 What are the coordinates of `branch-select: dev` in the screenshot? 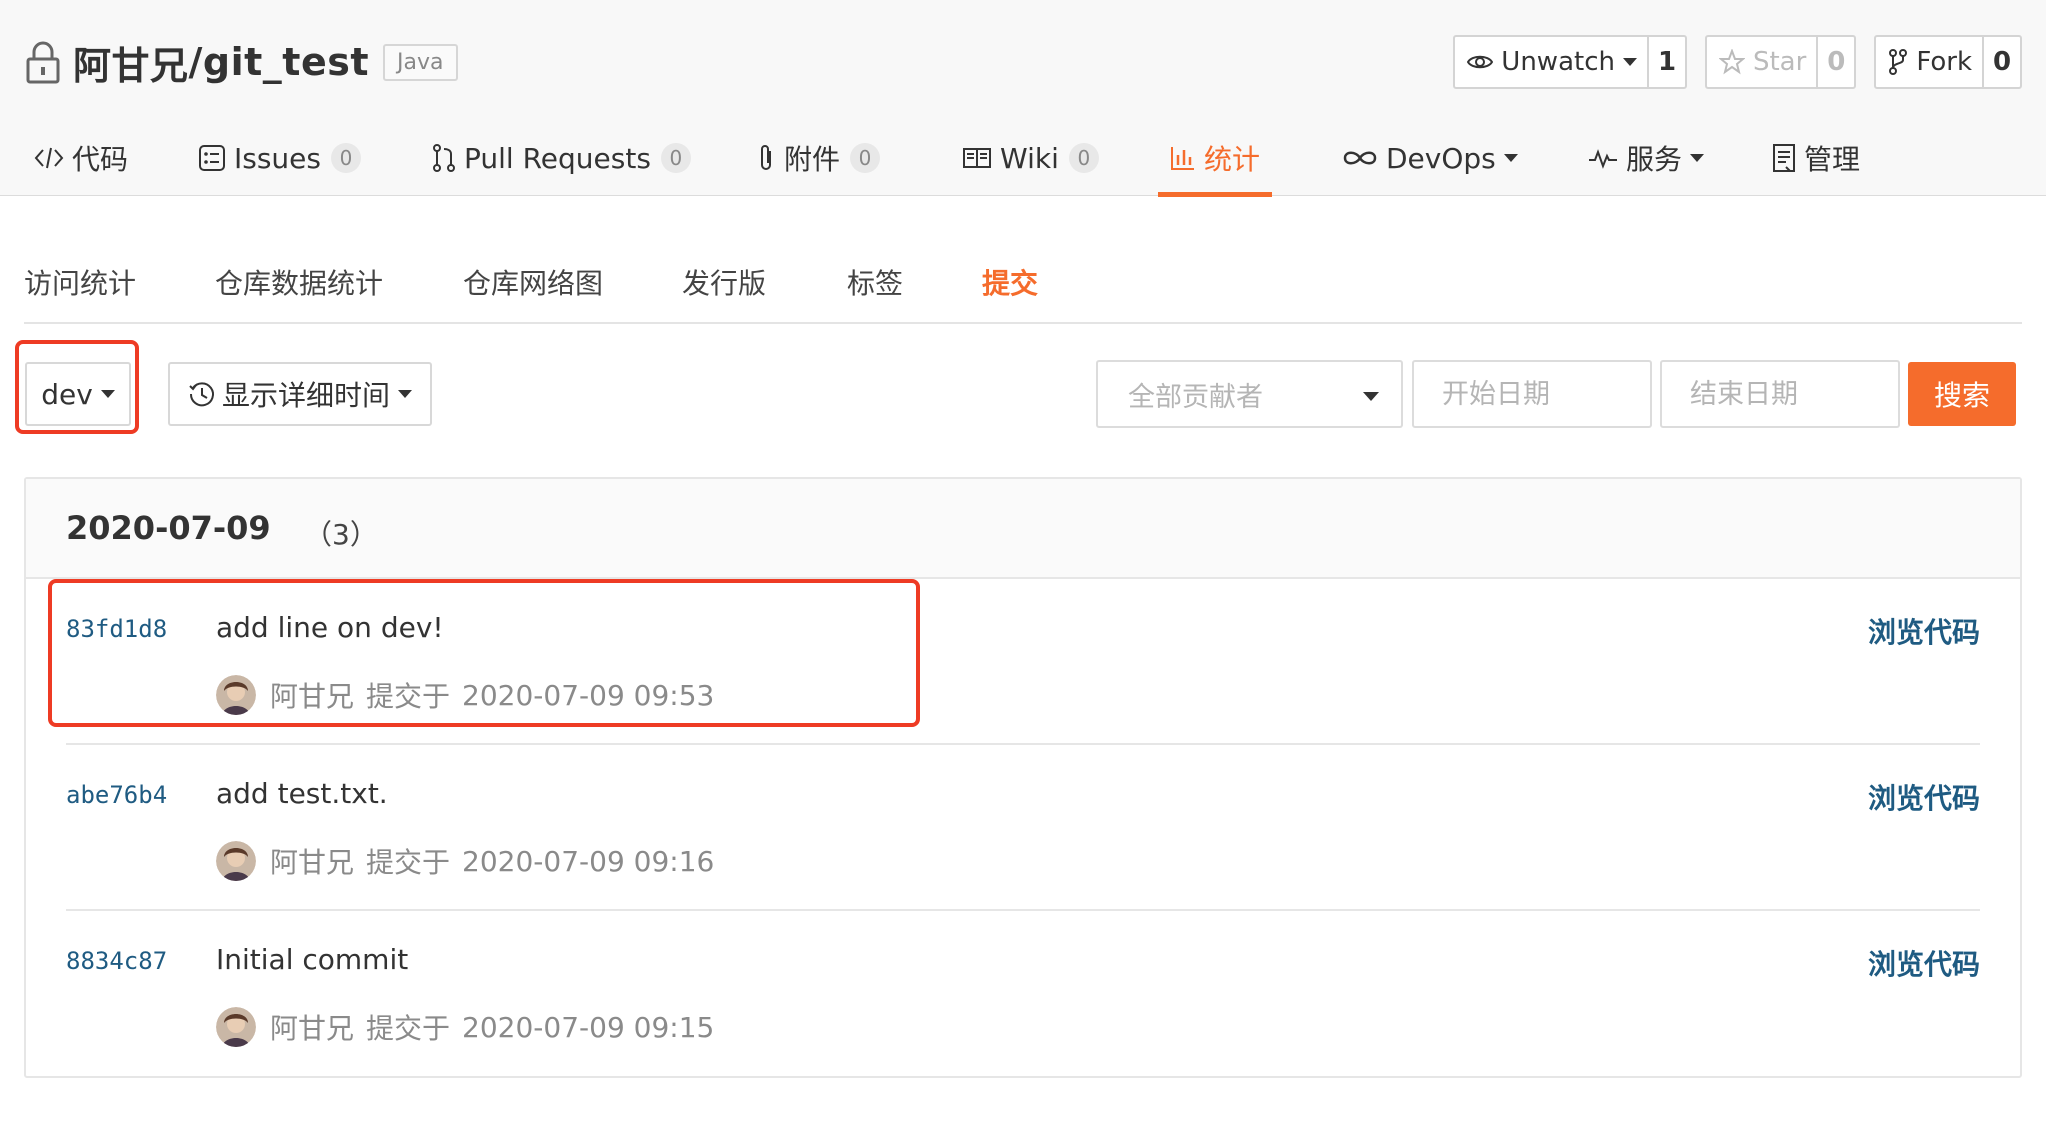 It's located at (78, 394).